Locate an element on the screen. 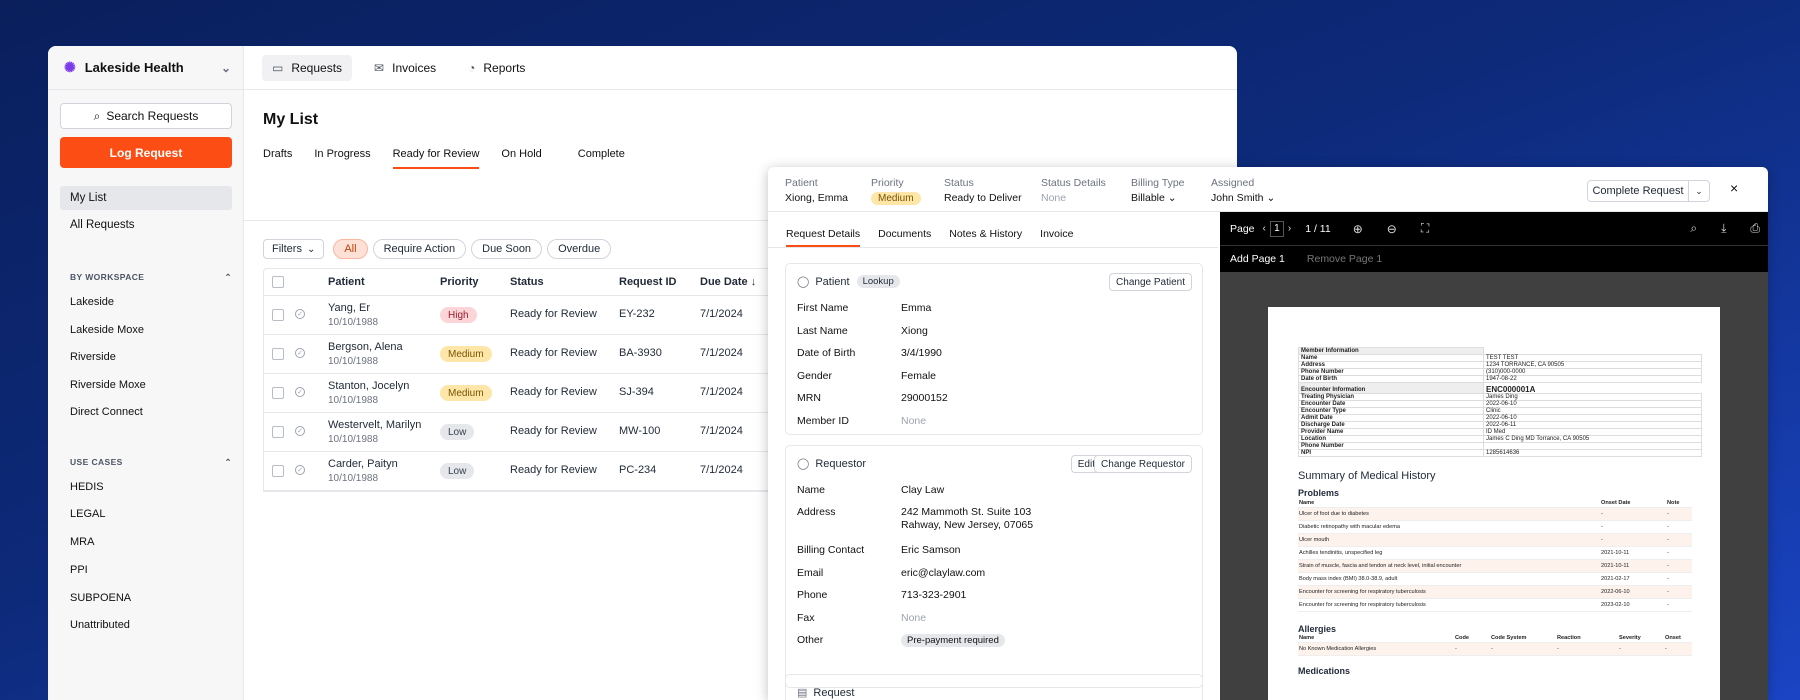 This screenshot has height=700, width=1800. close-icon: × is located at coordinates (1734, 188).